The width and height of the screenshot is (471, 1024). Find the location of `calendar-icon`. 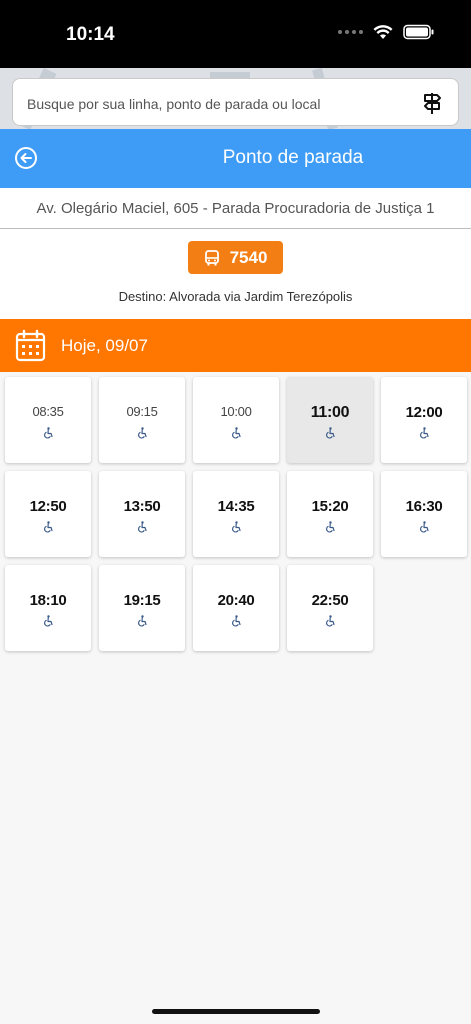

calendar-icon is located at coordinates (30, 345).